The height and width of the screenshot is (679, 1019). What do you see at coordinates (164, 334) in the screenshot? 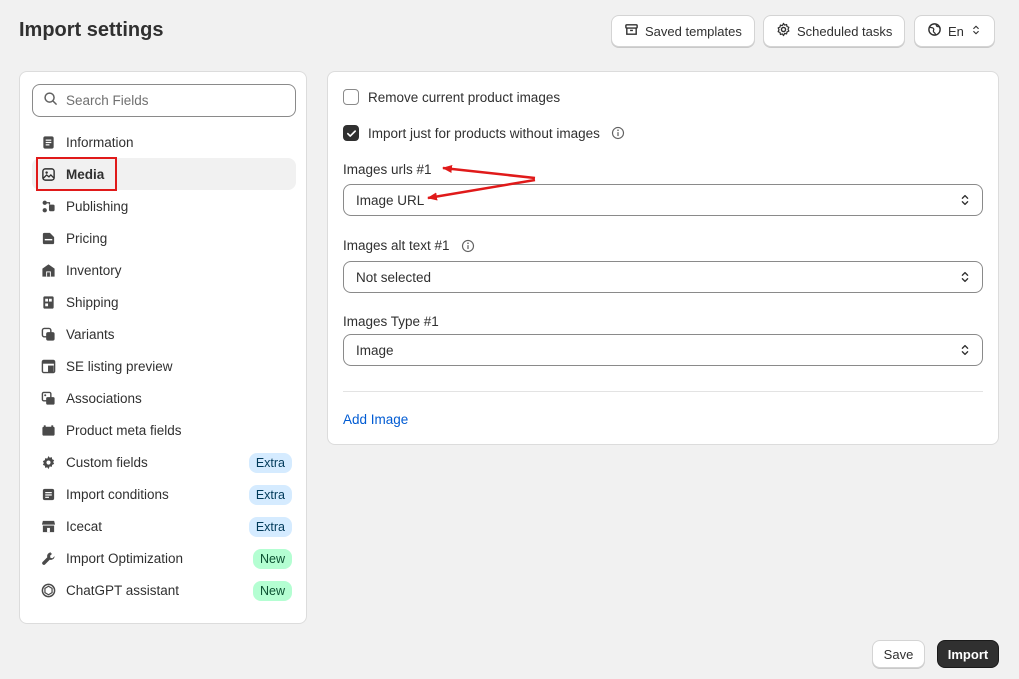
I see `sidebar-item-variants: Variants` at bounding box center [164, 334].